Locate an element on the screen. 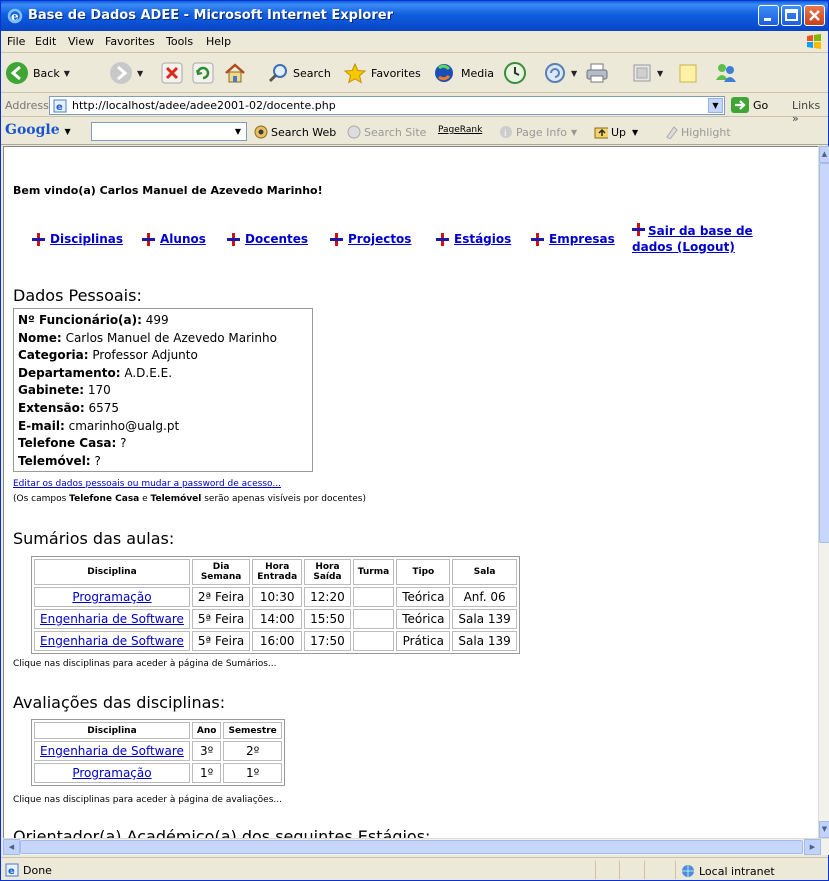 The width and height of the screenshot is (829, 881). discuss-button is located at coordinates (688, 73).